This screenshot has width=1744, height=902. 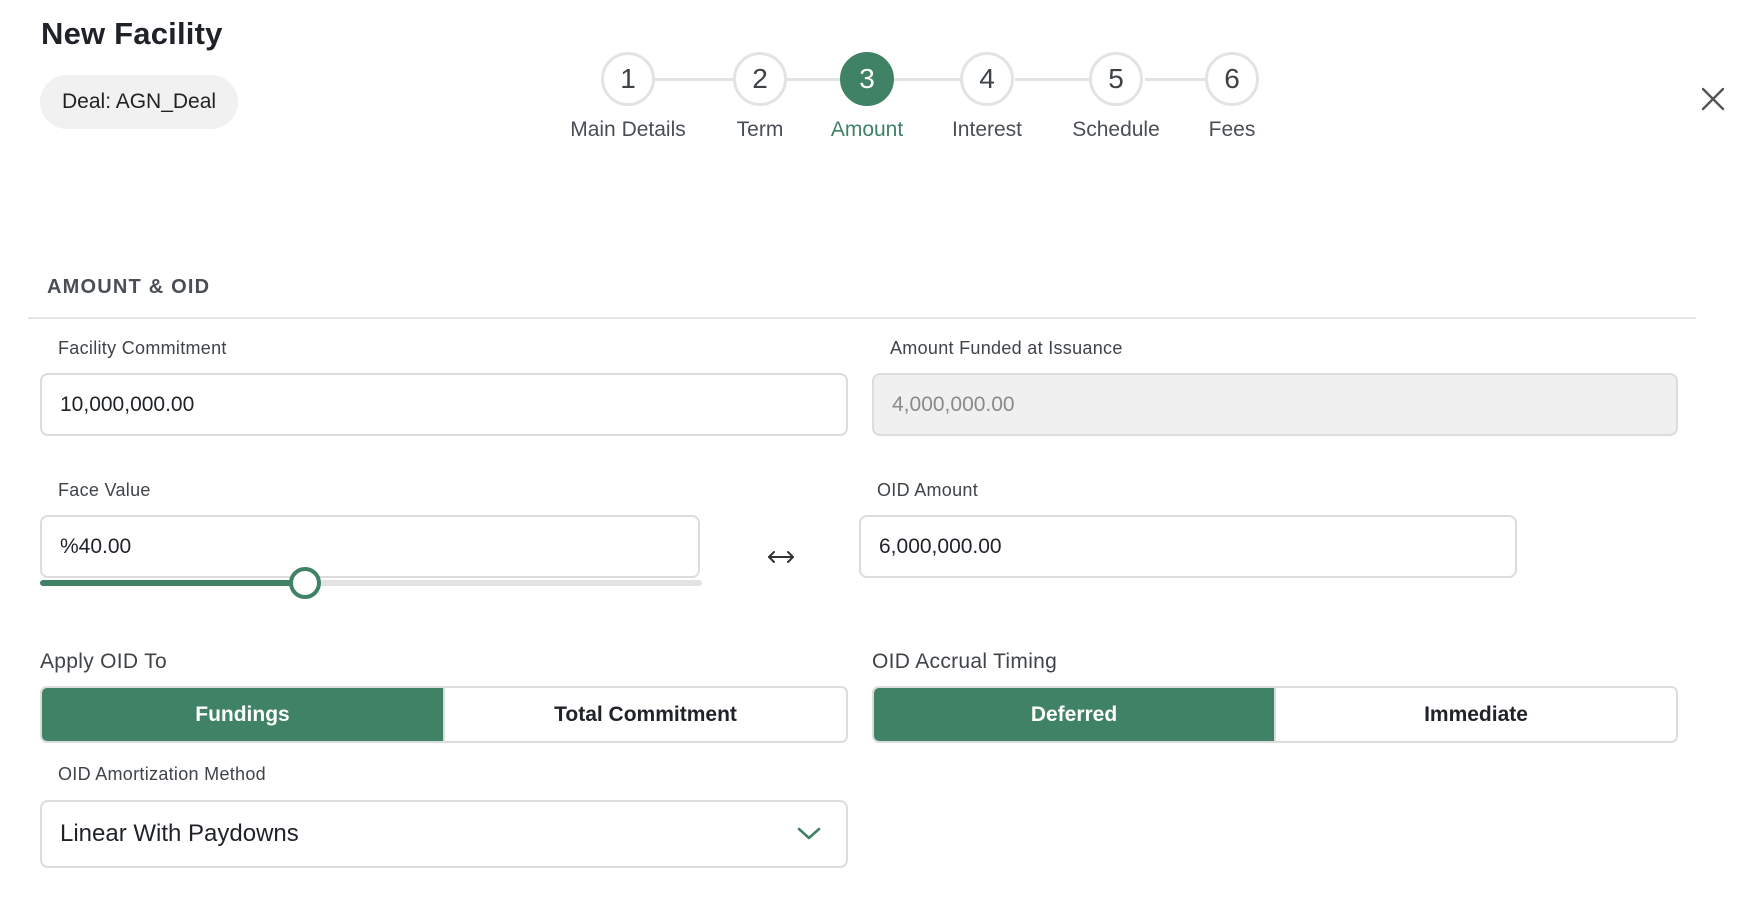 What do you see at coordinates (1188, 546) in the screenshot?
I see `oid-amount-input` at bounding box center [1188, 546].